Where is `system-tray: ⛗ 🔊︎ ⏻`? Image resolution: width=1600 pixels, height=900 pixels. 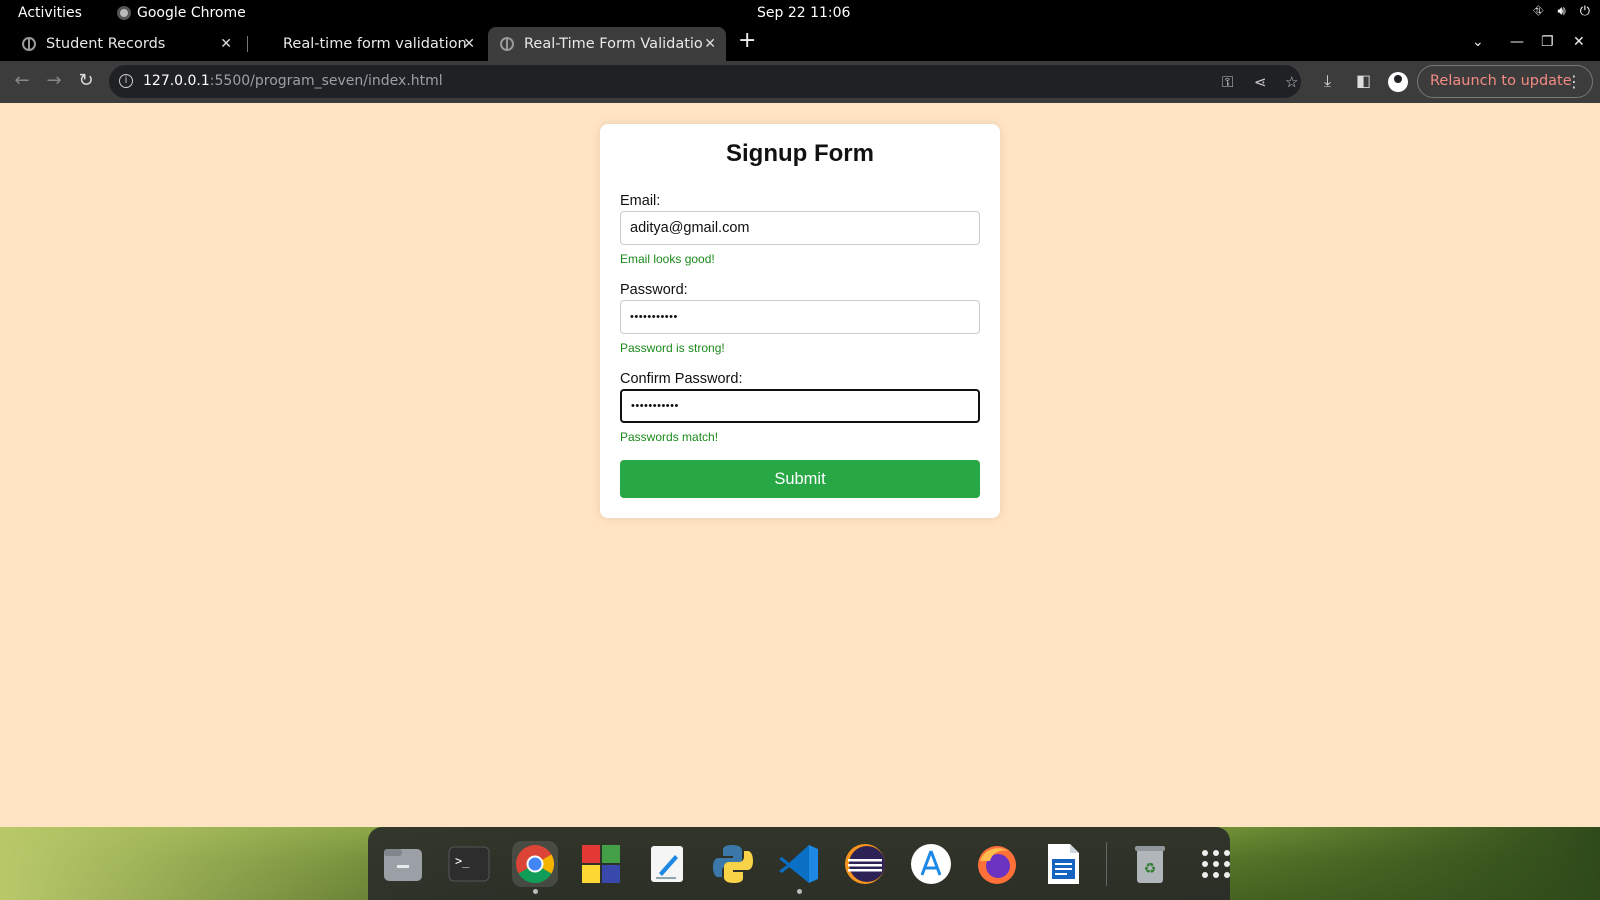 system-tray: ⛗ 🔊︎ ⏻ is located at coordinates (1561, 11).